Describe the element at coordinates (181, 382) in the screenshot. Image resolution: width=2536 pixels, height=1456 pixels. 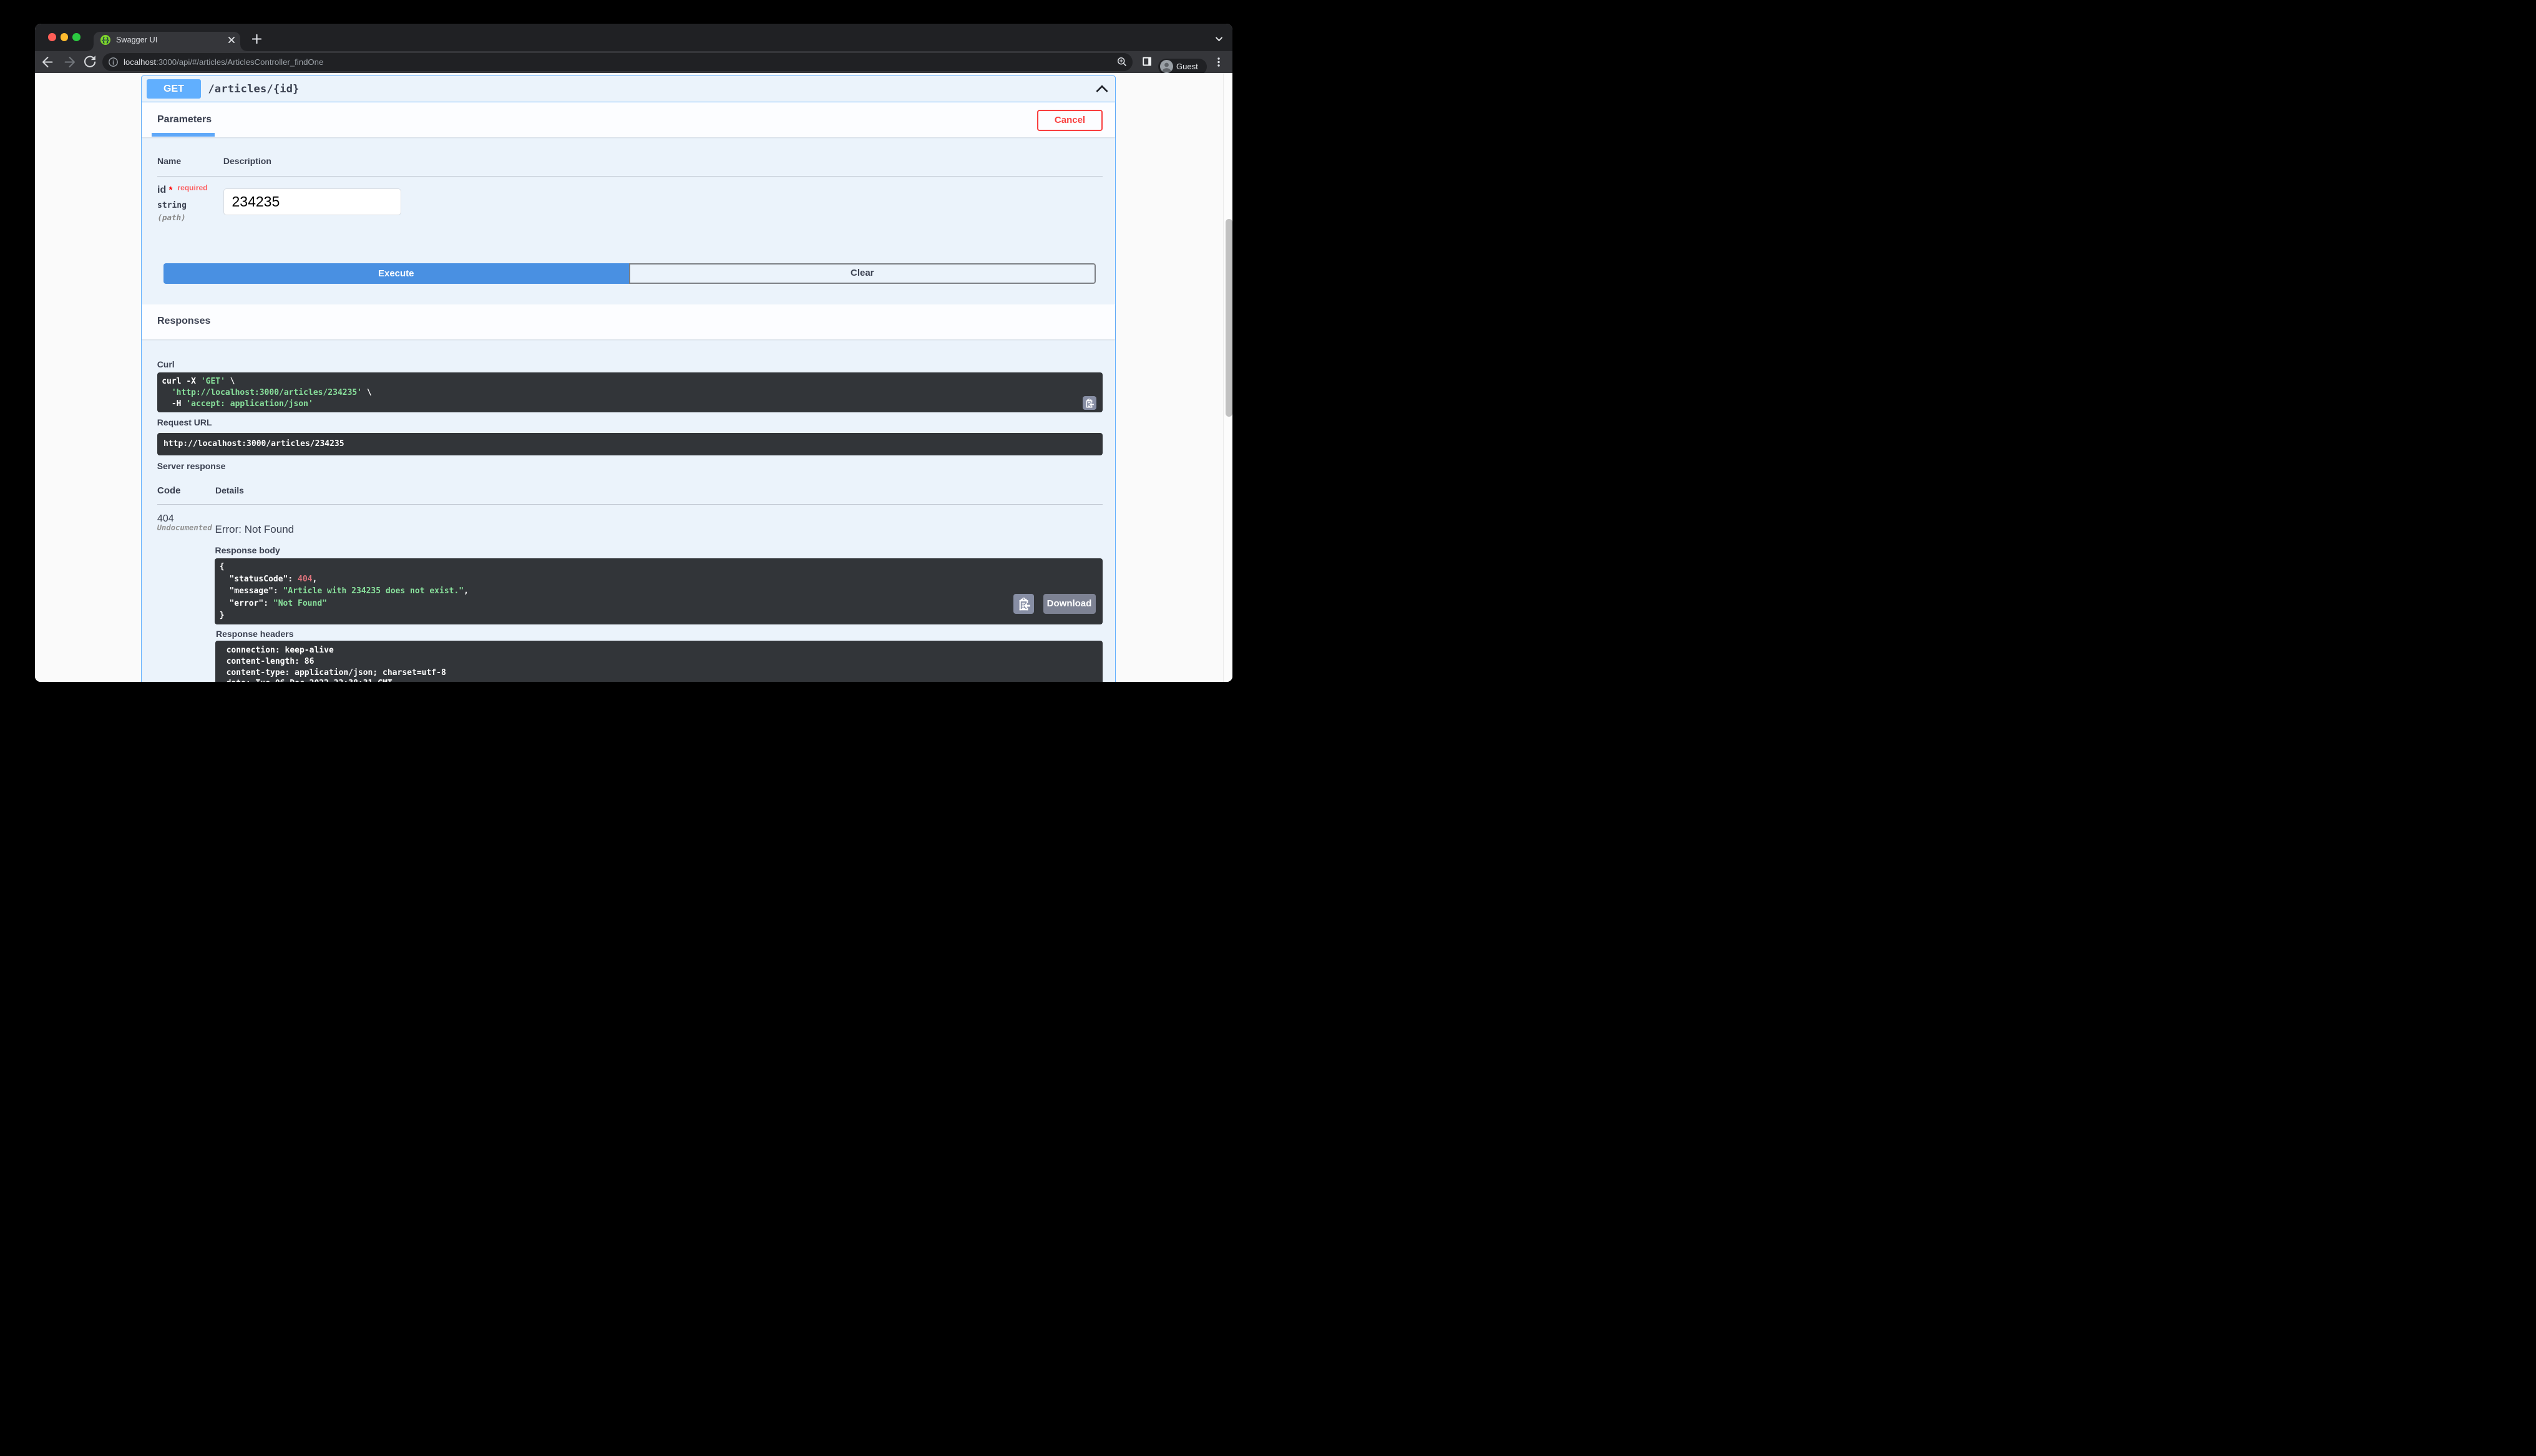
I see `code-segment: curl -X` at that location.